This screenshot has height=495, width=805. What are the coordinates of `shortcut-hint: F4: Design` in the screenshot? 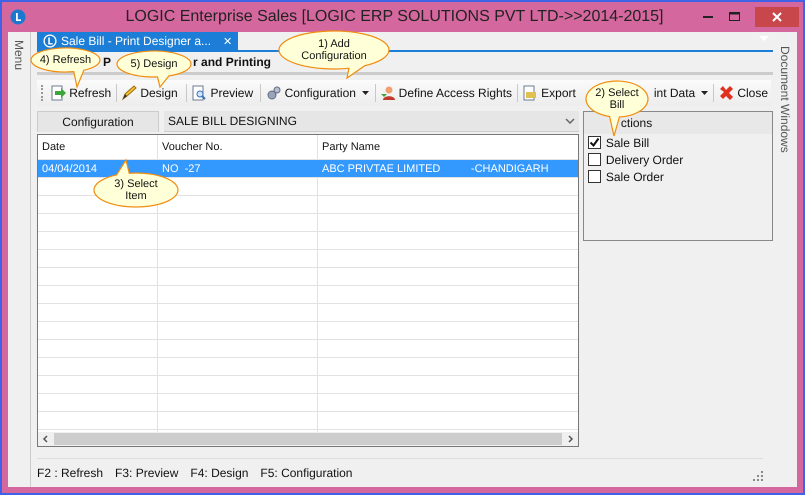 It's located at (219, 473).